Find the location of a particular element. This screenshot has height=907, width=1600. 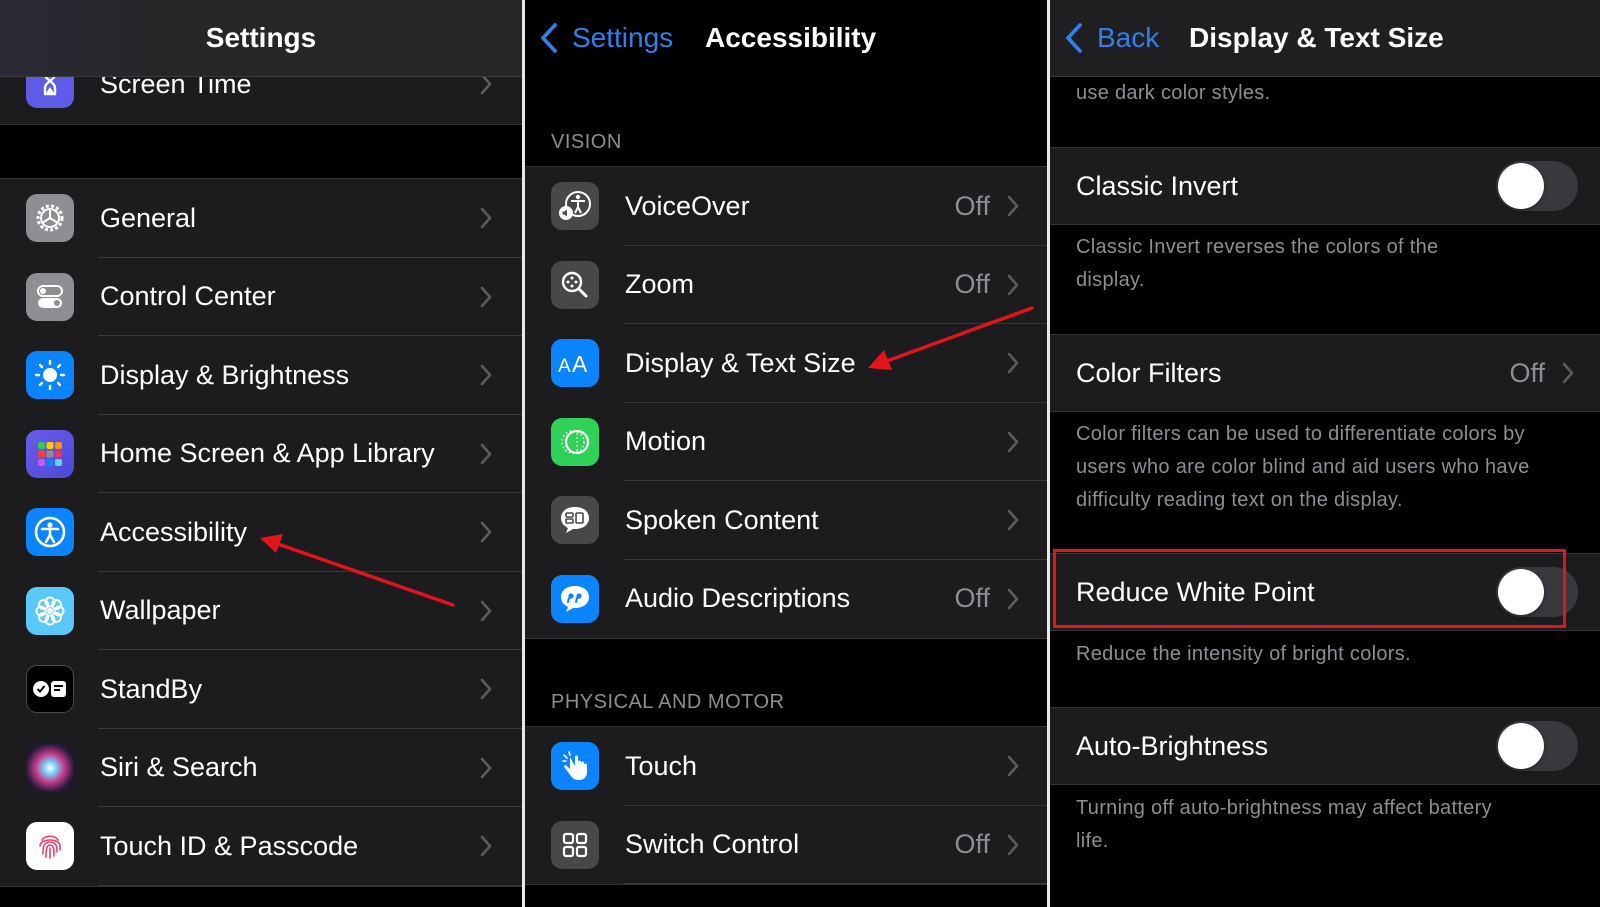

accessibility-item-label: Display & Text Size is located at coordinates (740, 362).